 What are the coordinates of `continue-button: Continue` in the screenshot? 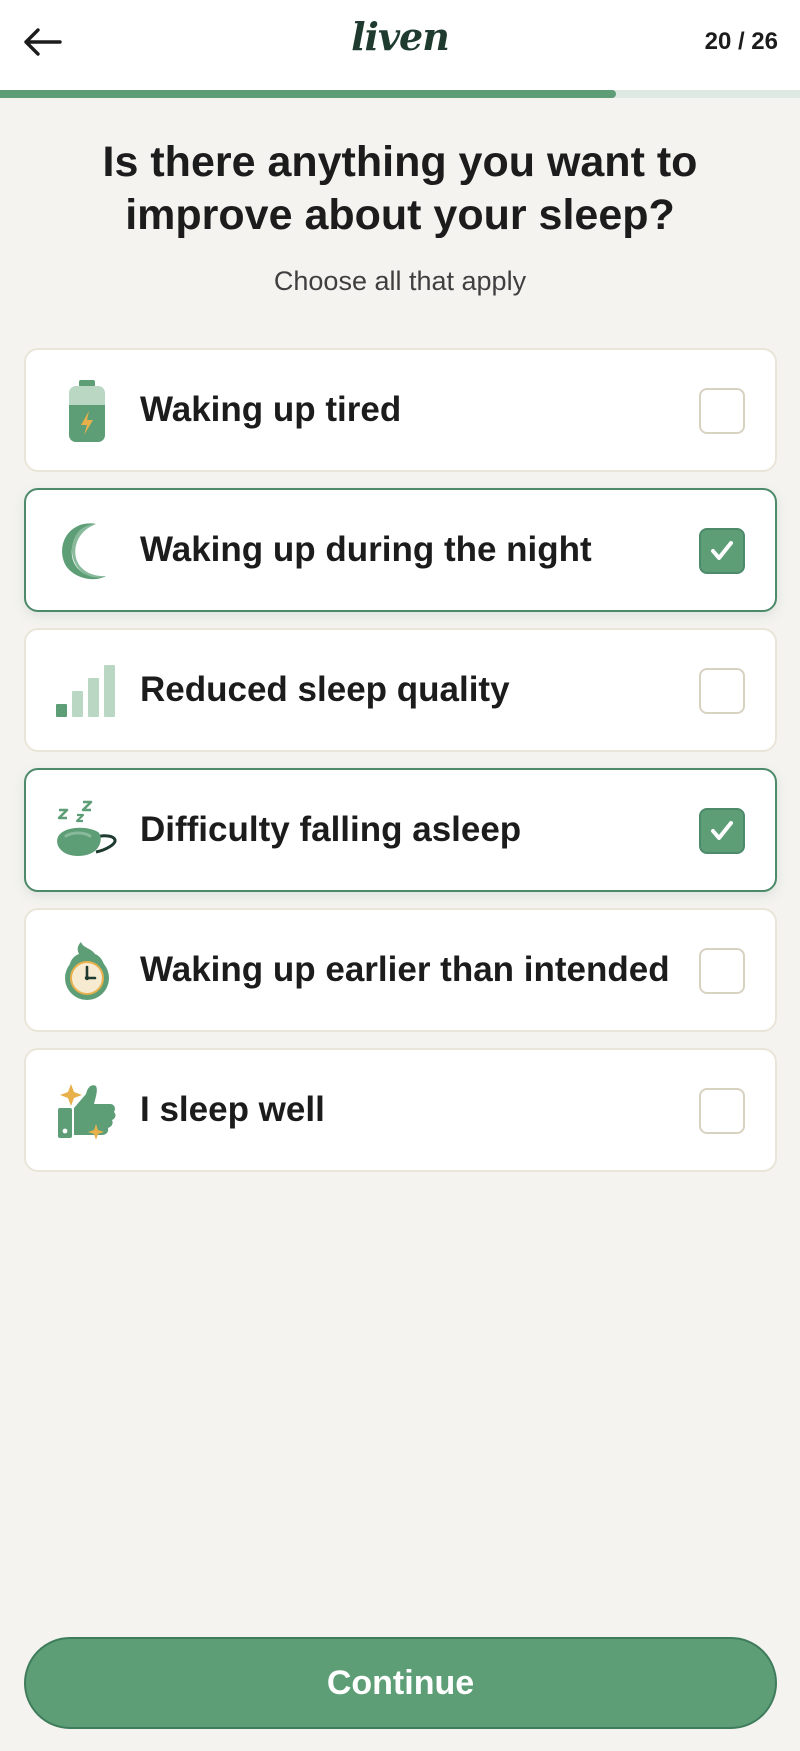 It's located at (400, 1683).